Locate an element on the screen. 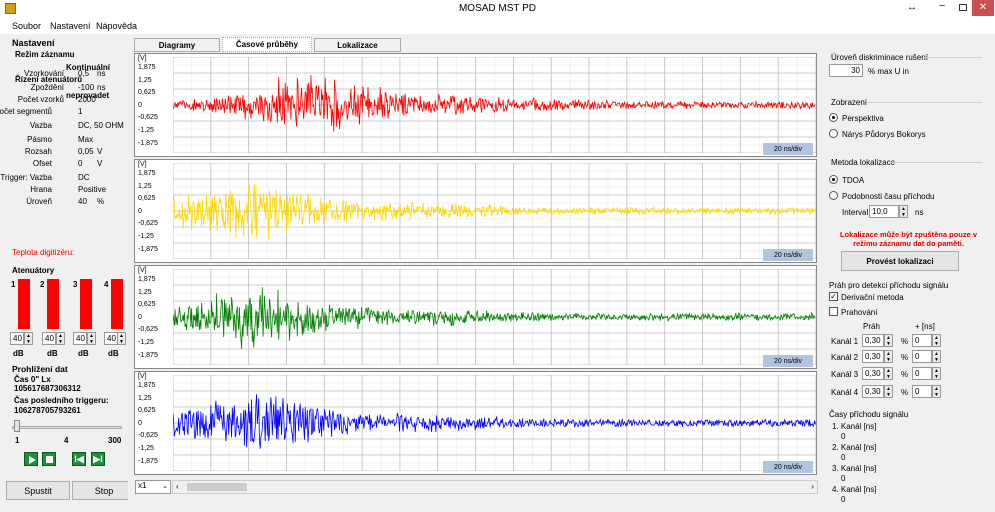  stop-playback-button is located at coordinates (49, 459).